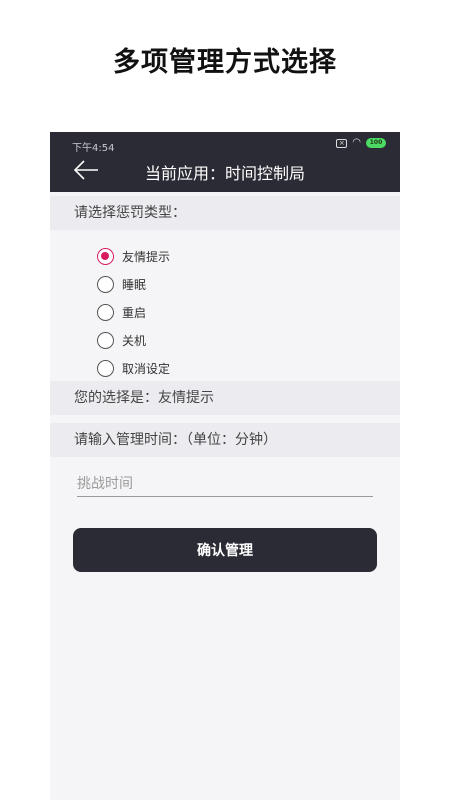 This screenshot has width=450, height=800. Describe the element at coordinates (146, 368) in the screenshot. I see `radio-label: 取消设定` at that location.